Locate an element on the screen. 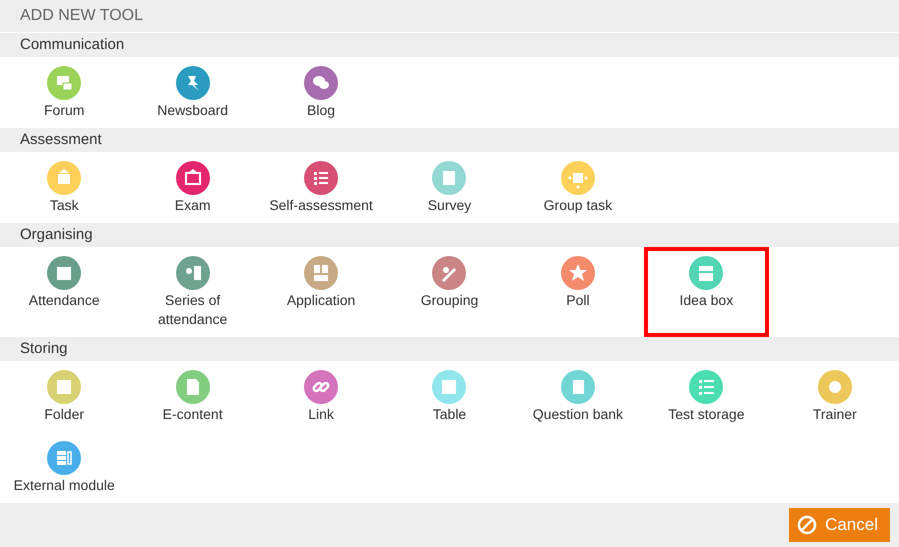  section-heading: Communication is located at coordinates (72, 45).